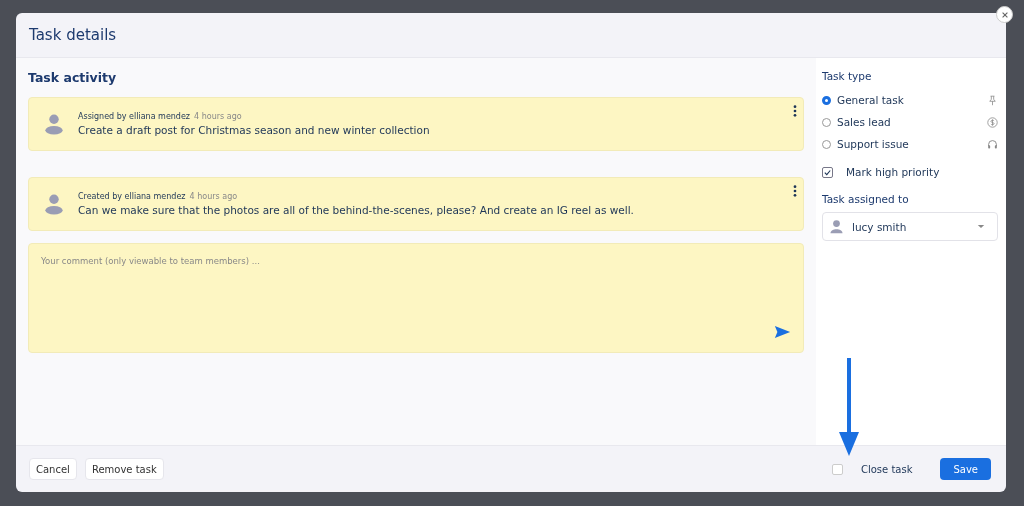  What do you see at coordinates (912, 122) in the screenshot?
I see `option-label: Sales lead` at bounding box center [912, 122].